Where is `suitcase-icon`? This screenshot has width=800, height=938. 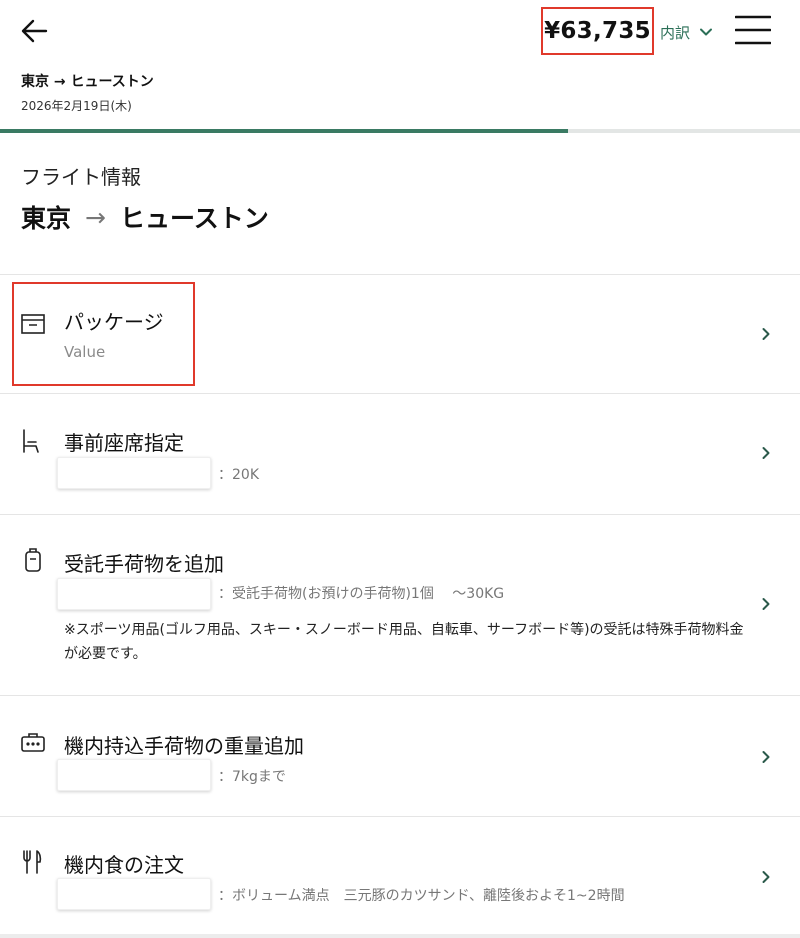
suitcase-icon is located at coordinates (33, 560).